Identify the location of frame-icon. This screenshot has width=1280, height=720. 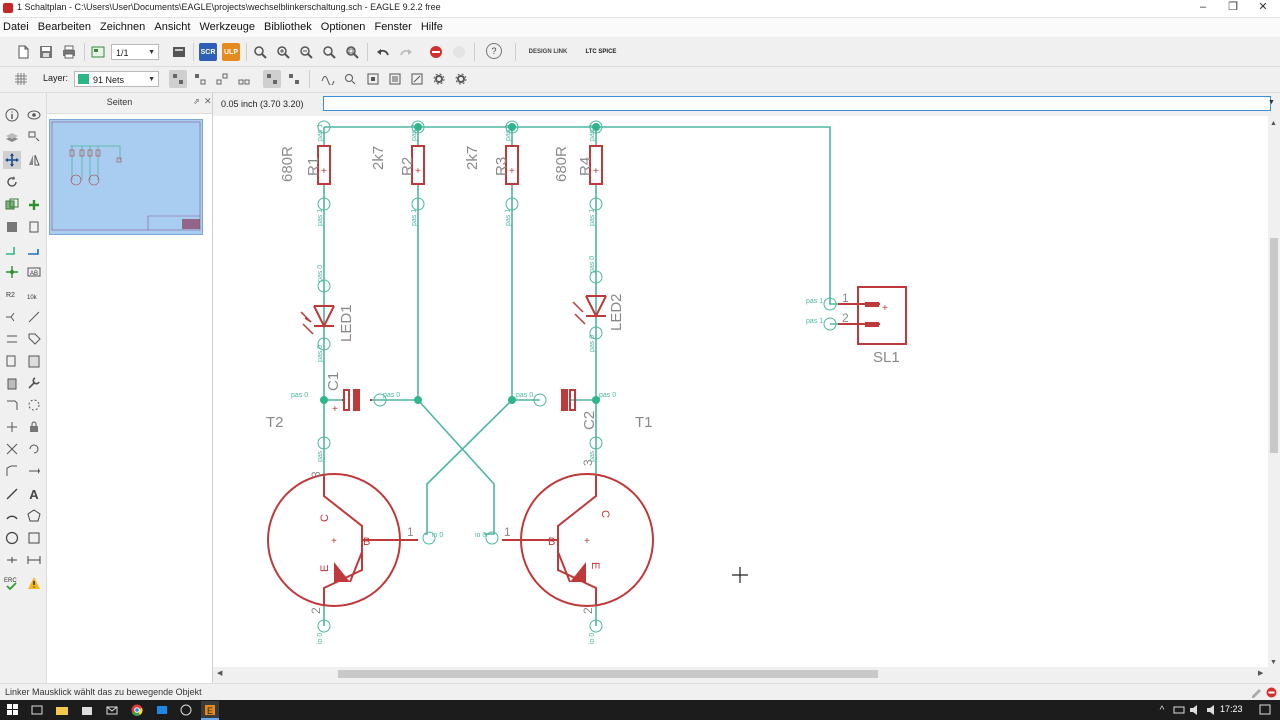
(12, 560).